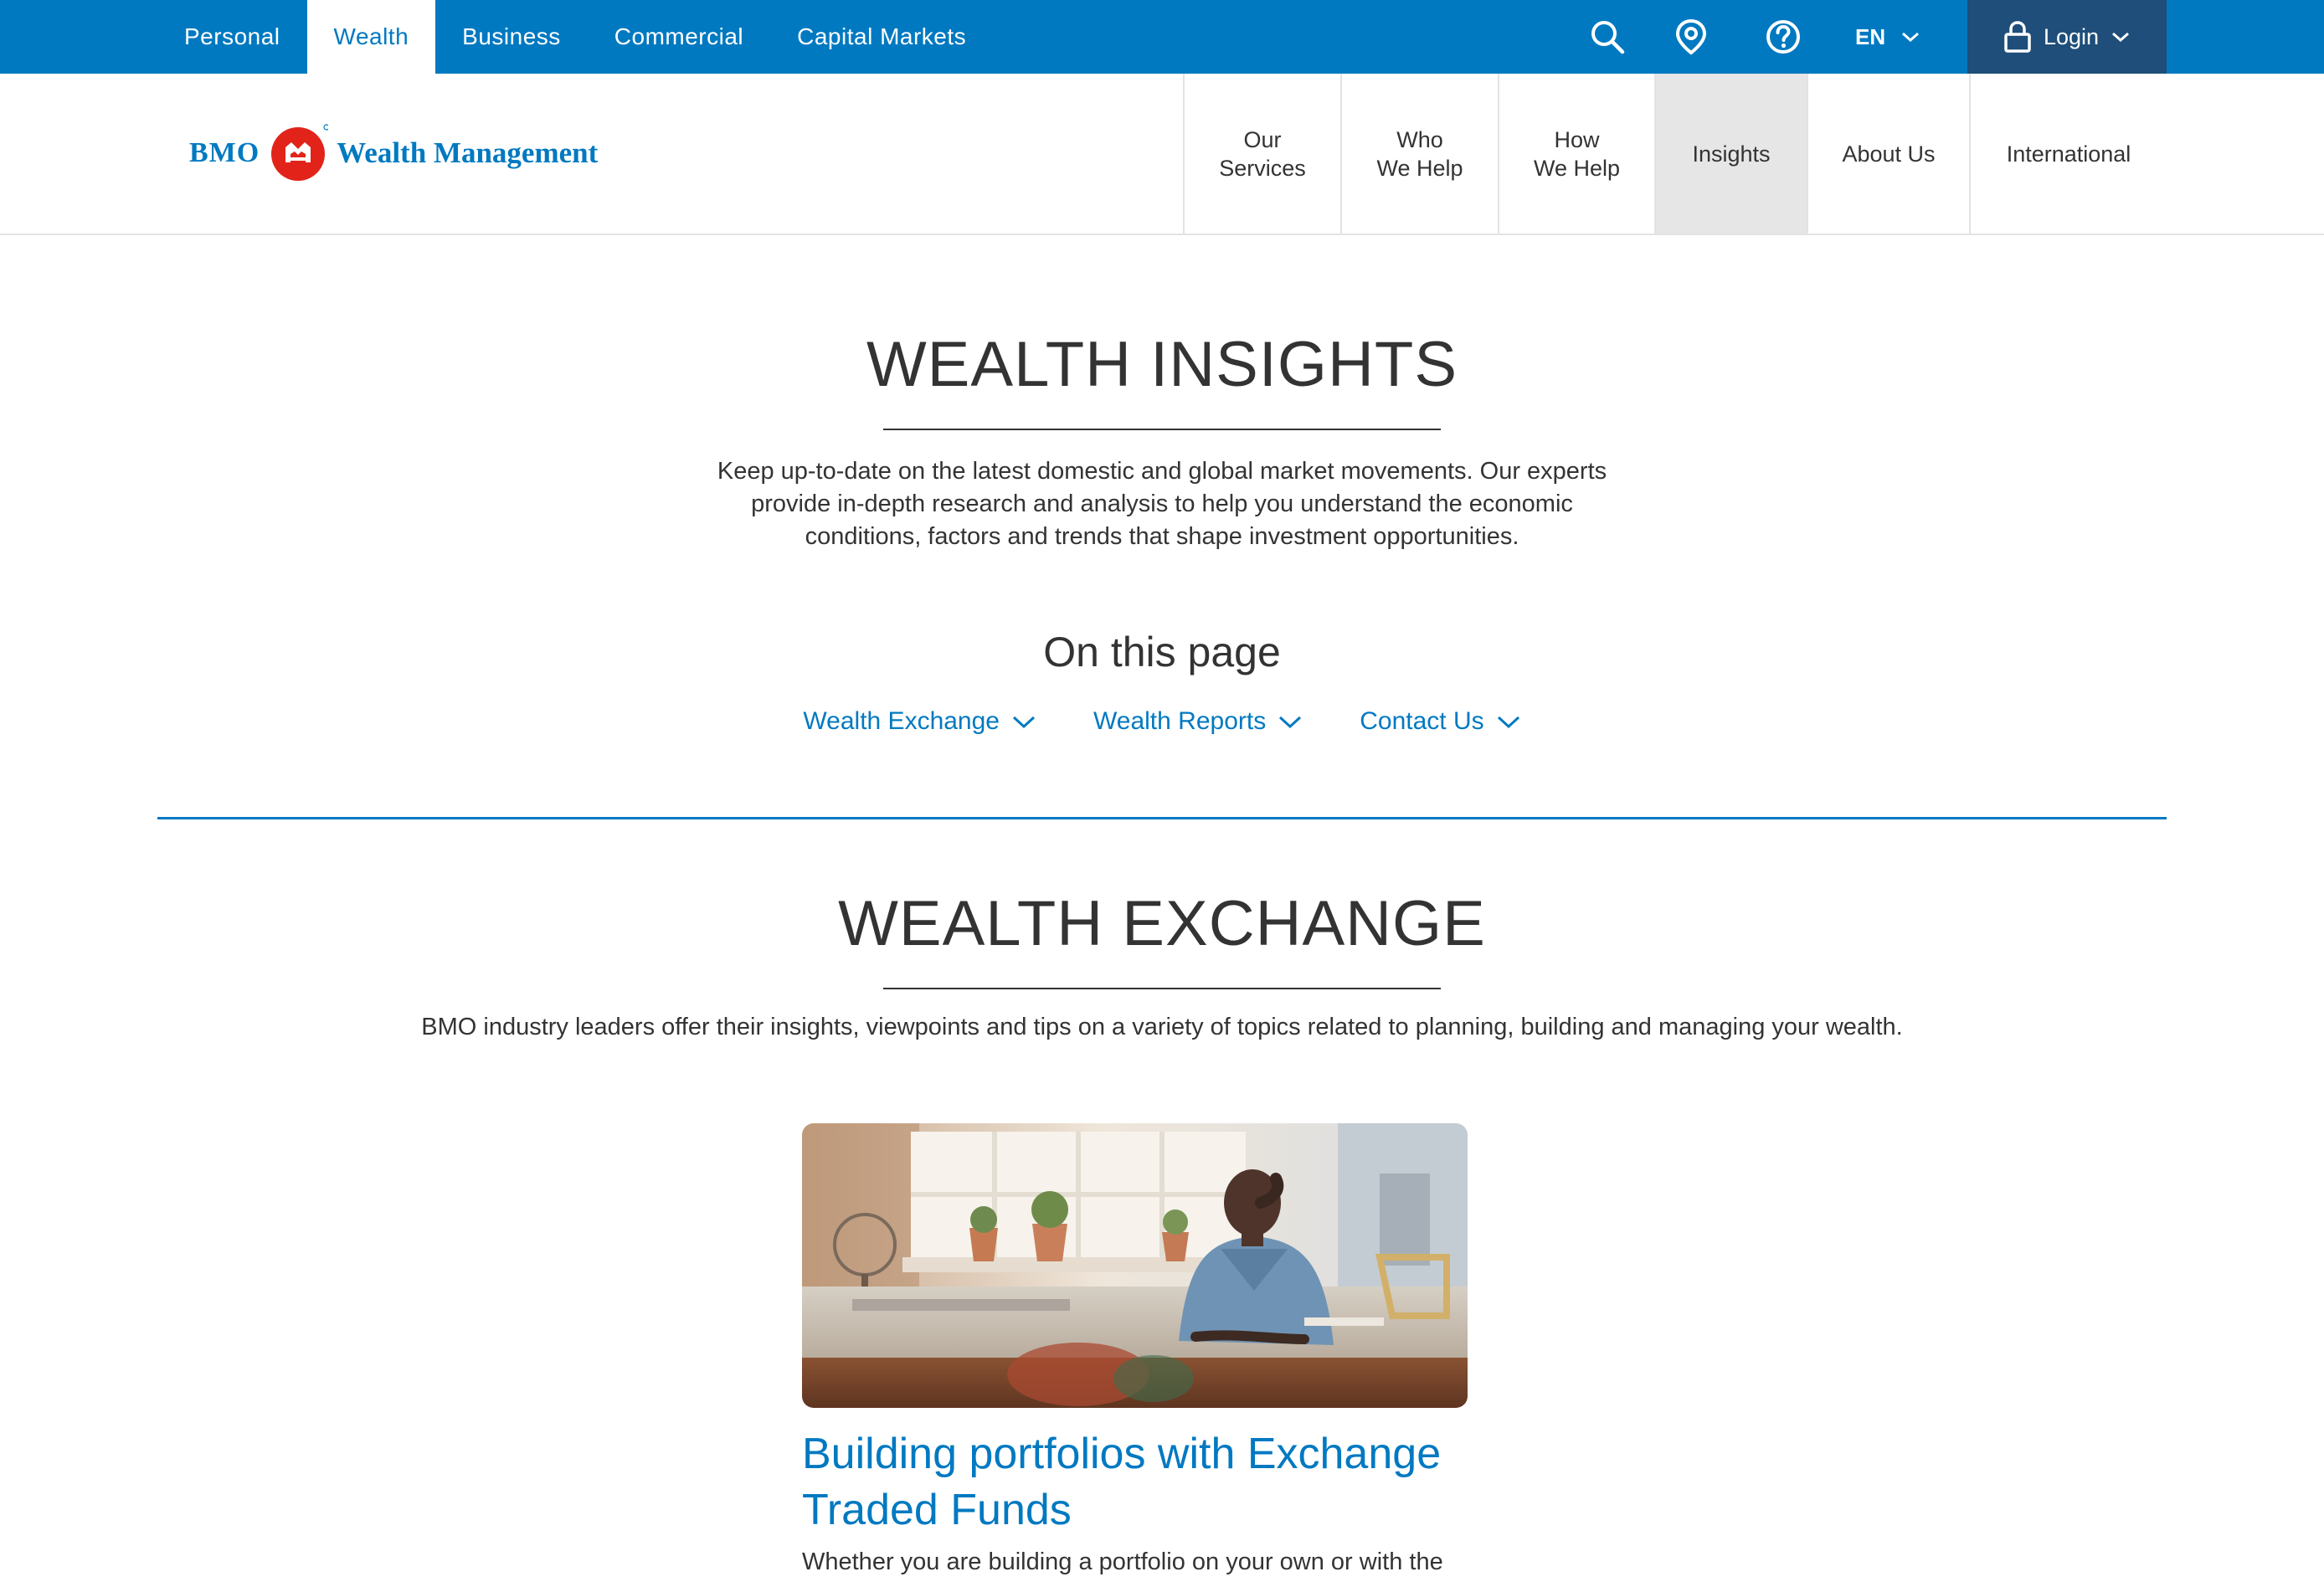 The width and height of the screenshot is (2324, 1587). I want to click on nav-label: Insights, so click(1732, 154).